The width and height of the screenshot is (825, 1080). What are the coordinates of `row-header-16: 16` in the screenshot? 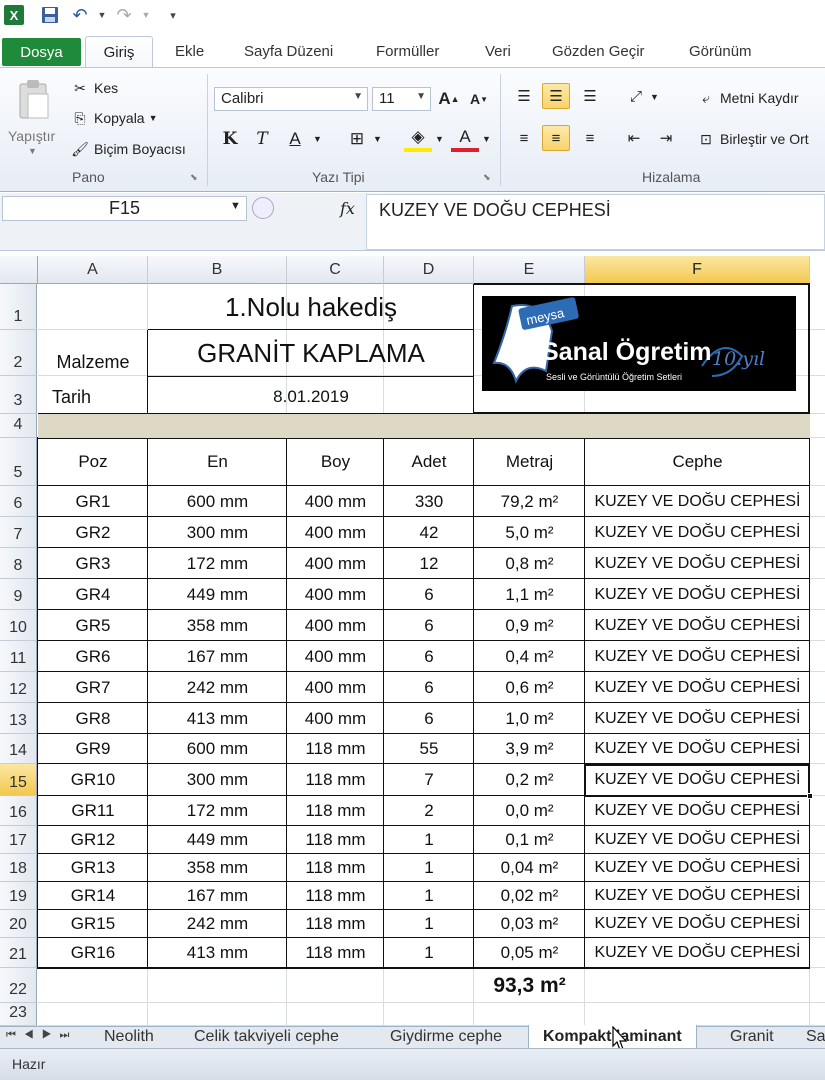 It's located at (18, 811).